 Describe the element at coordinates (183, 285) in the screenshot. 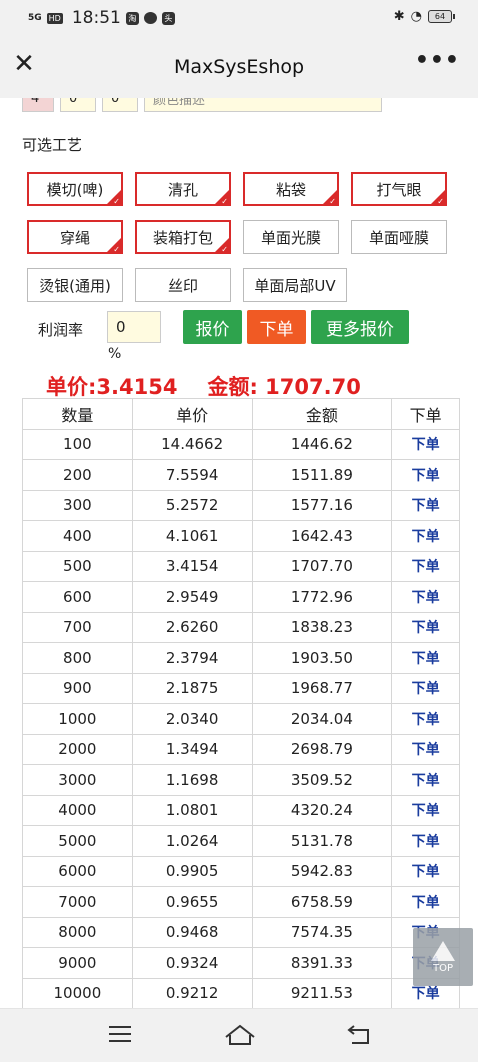

I see `craft-option-silkscreen: 丝印` at that location.